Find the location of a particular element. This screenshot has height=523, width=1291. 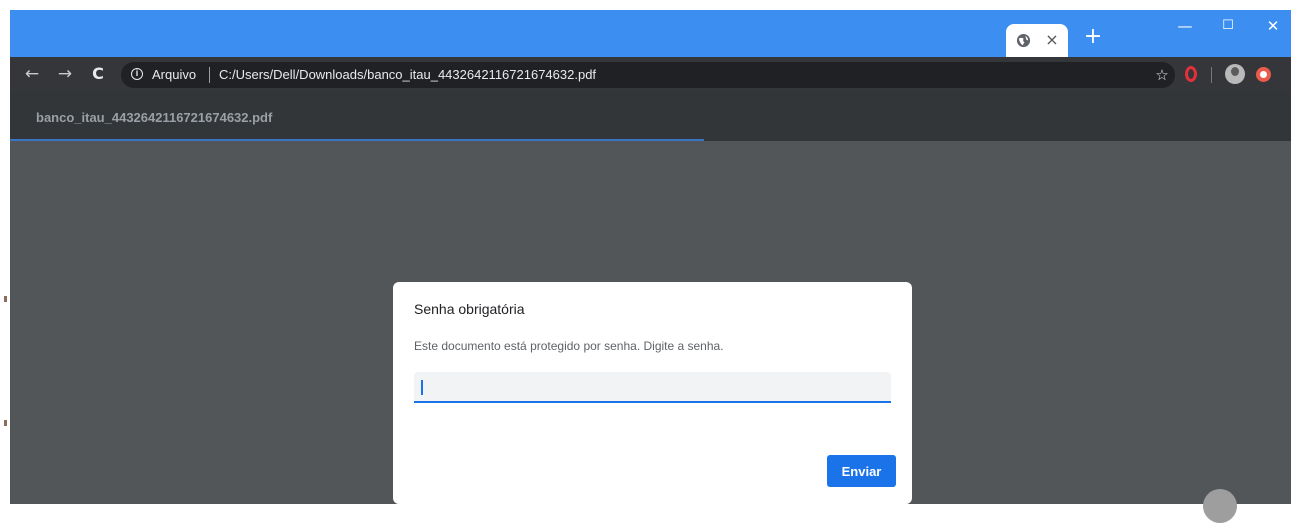

tab-active: × is located at coordinates (1037, 40).